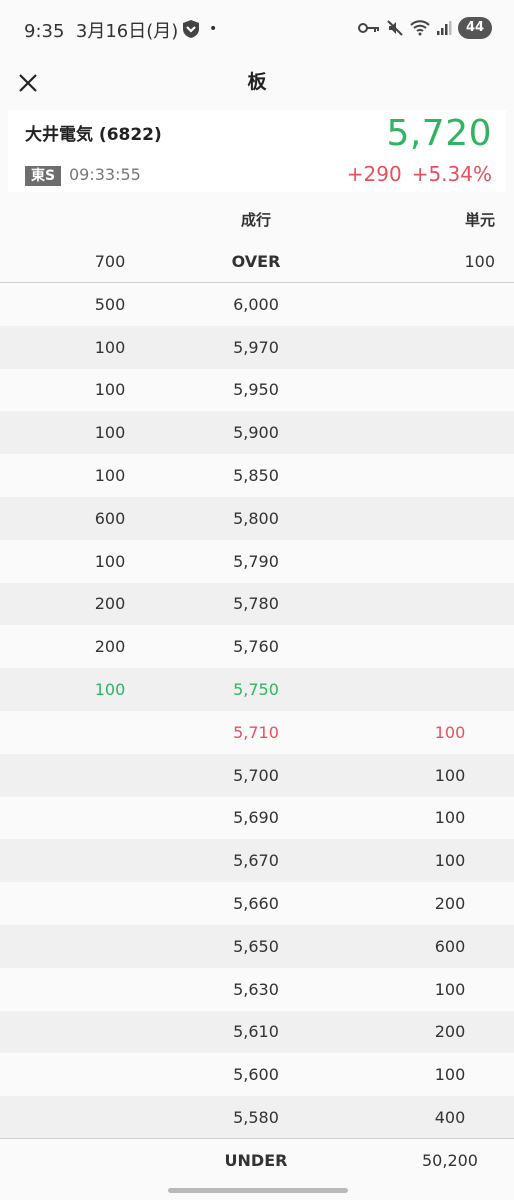  Describe the element at coordinates (439, 133) in the screenshot. I see `stock-price: 5,720` at that location.